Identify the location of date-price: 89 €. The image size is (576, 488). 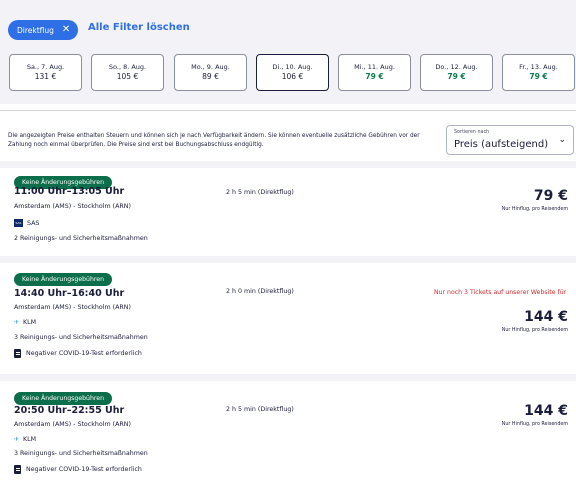
(210, 76).